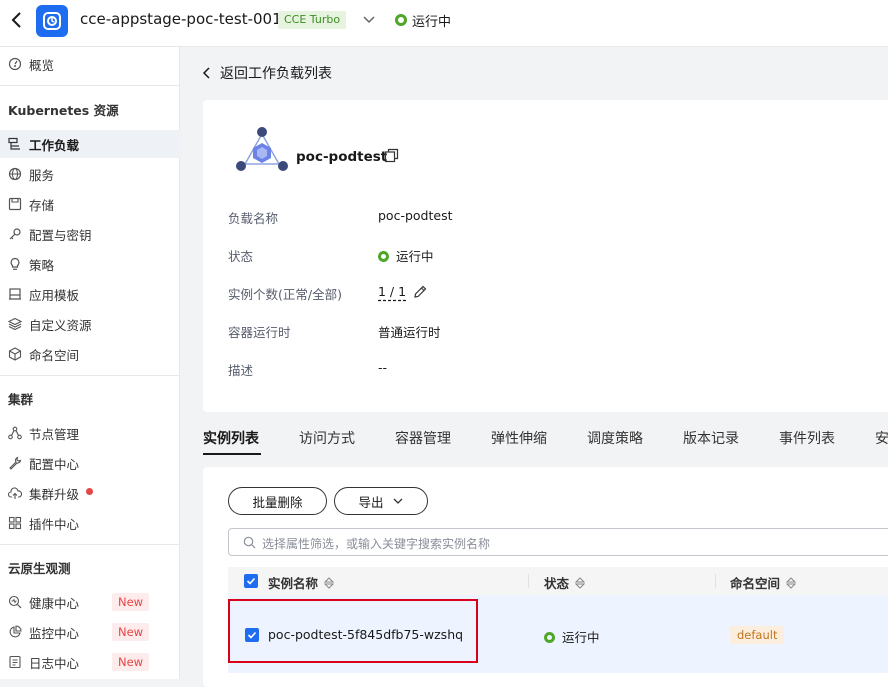 This screenshot has height=687, width=888. What do you see at coordinates (90, 662) in the screenshot?
I see `sidebar-item-log-center: 日志中心 New` at bounding box center [90, 662].